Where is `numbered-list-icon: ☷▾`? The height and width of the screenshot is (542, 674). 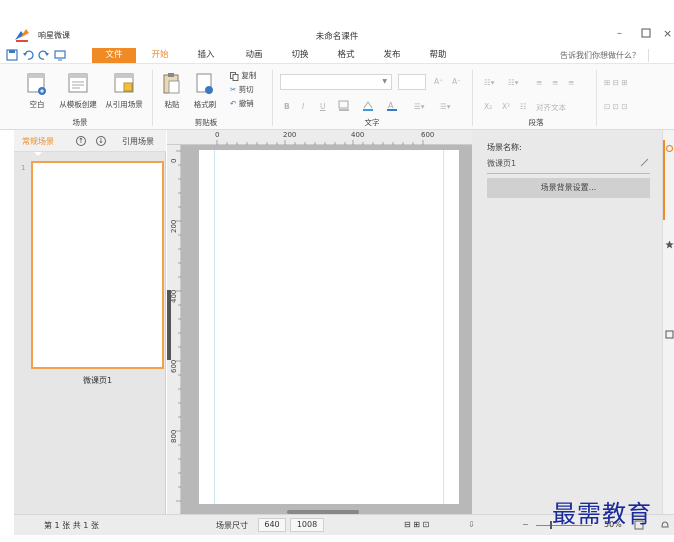
numbered-list-icon: ☷▾ is located at coordinates (513, 82).